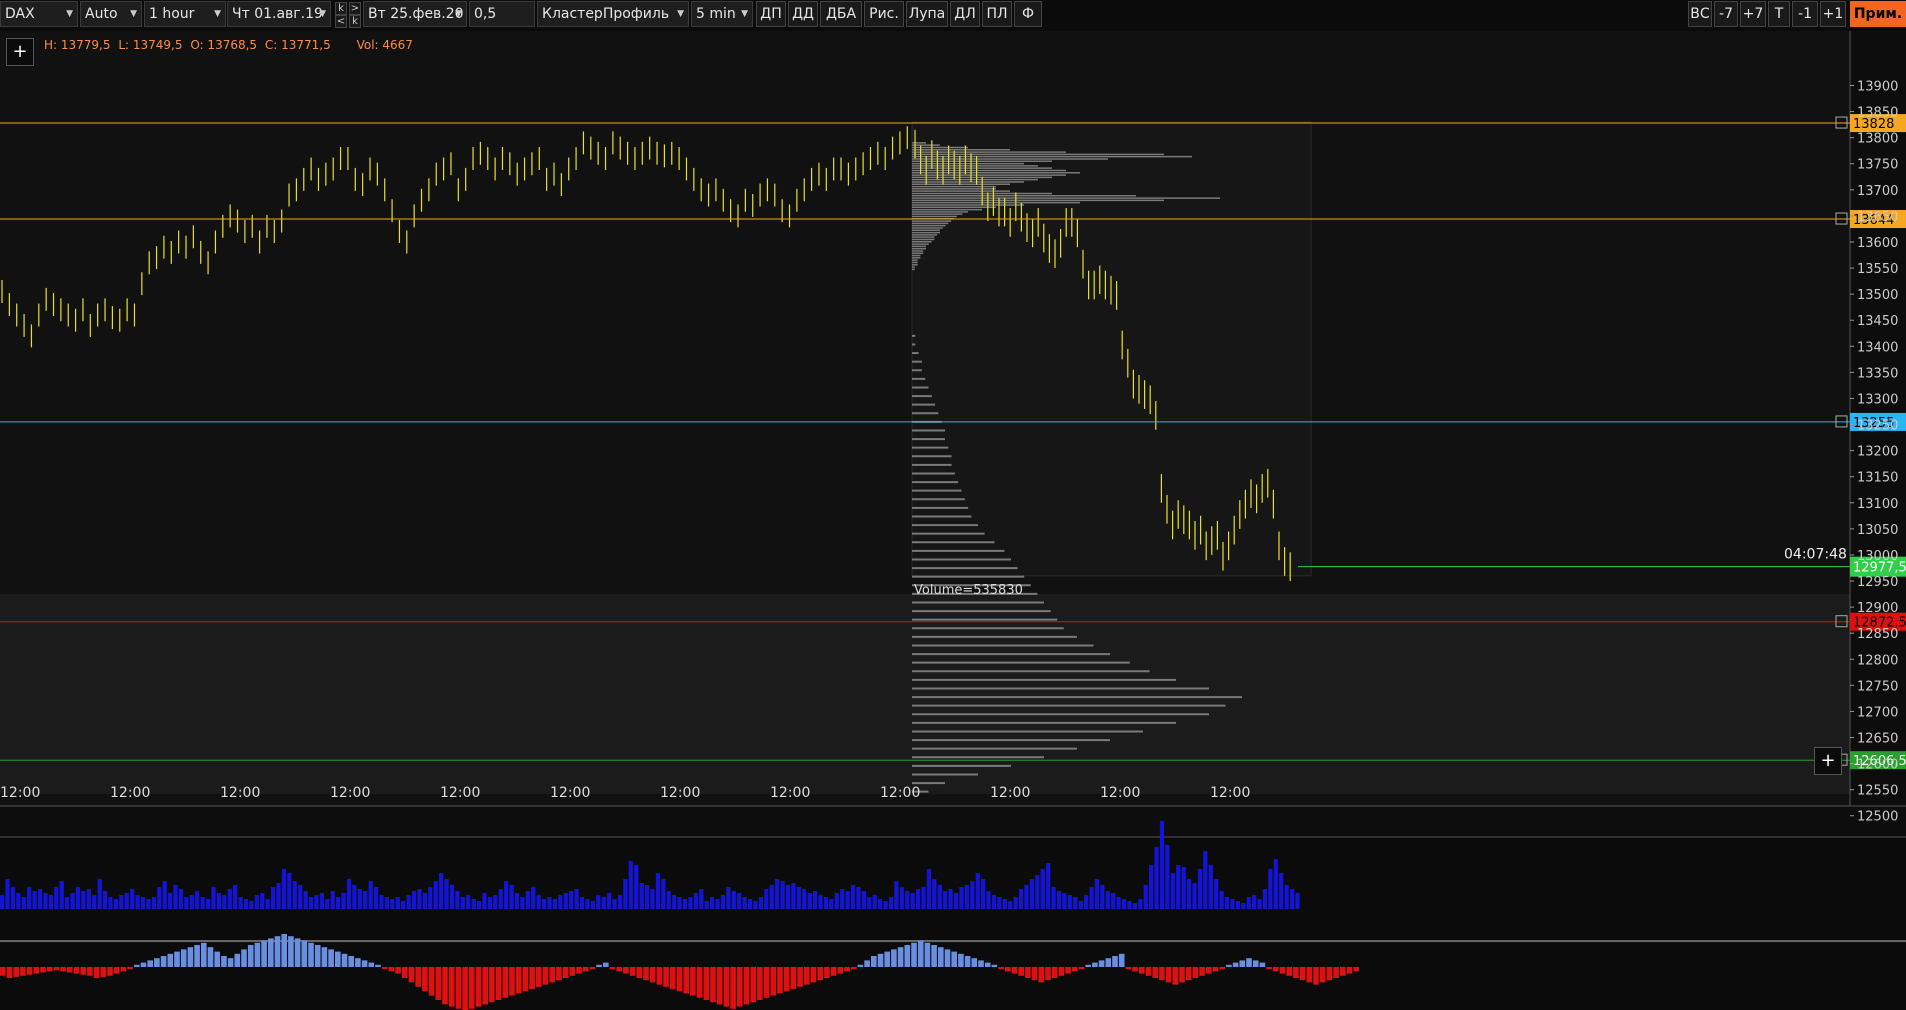 The height and width of the screenshot is (1010, 1906). I want to click on chart-type-select: КластерПрофиль ▼, so click(613, 14).